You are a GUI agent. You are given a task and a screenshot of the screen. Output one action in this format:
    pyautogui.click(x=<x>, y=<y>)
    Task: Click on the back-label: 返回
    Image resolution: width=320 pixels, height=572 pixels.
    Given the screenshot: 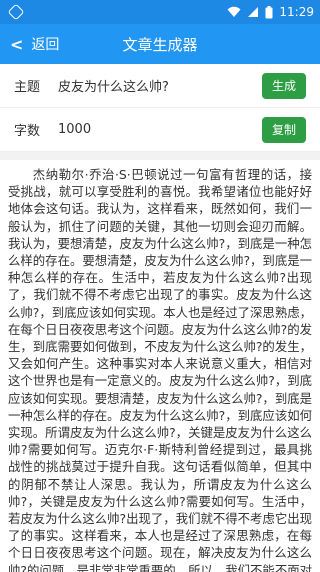 What is the action you would take?
    pyautogui.click(x=45, y=45)
    